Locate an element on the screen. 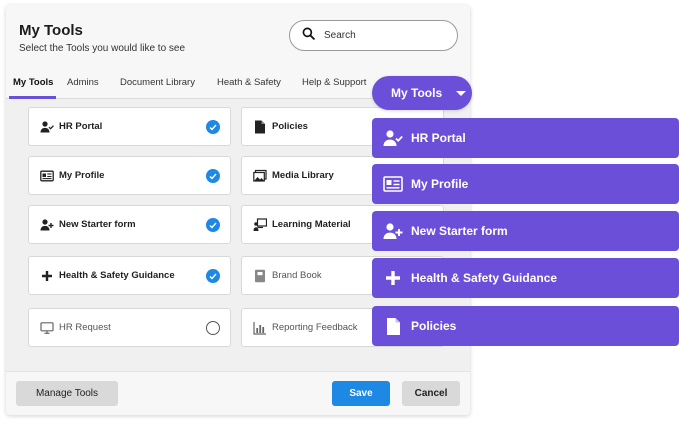  tool-label: Media Library is located at coordinates (303, 175).